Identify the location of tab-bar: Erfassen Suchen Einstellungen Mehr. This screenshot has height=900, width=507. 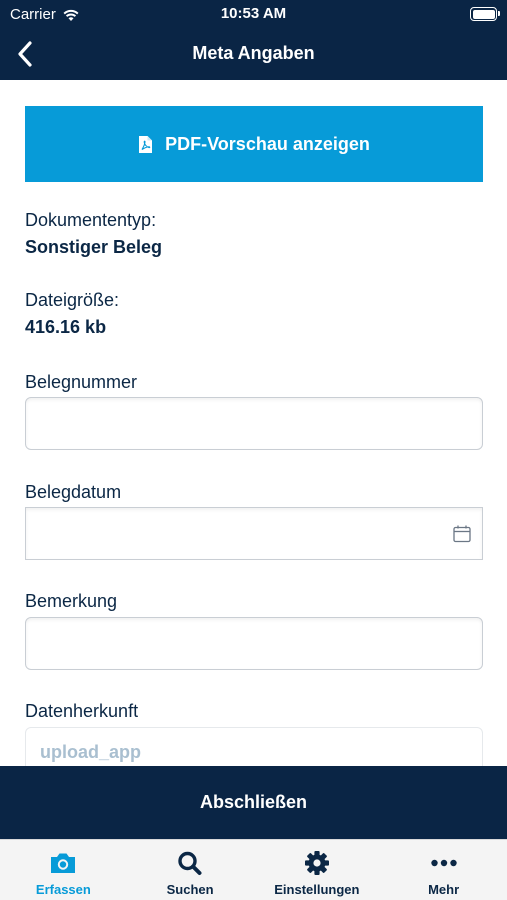
(253, 869).